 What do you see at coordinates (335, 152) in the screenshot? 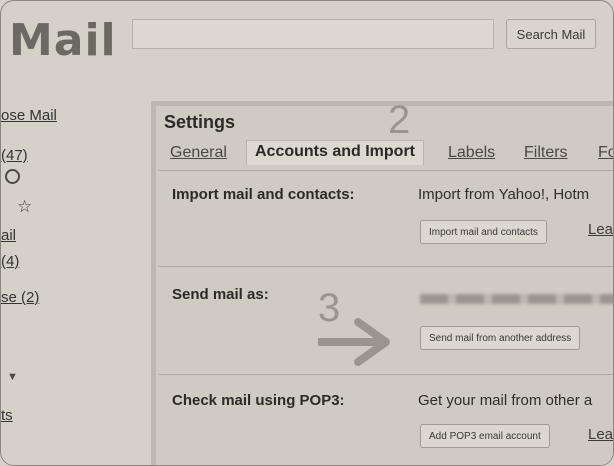
I see `tab-accounts-and-import: Accounts and Import` at bounding box center [335, 152].